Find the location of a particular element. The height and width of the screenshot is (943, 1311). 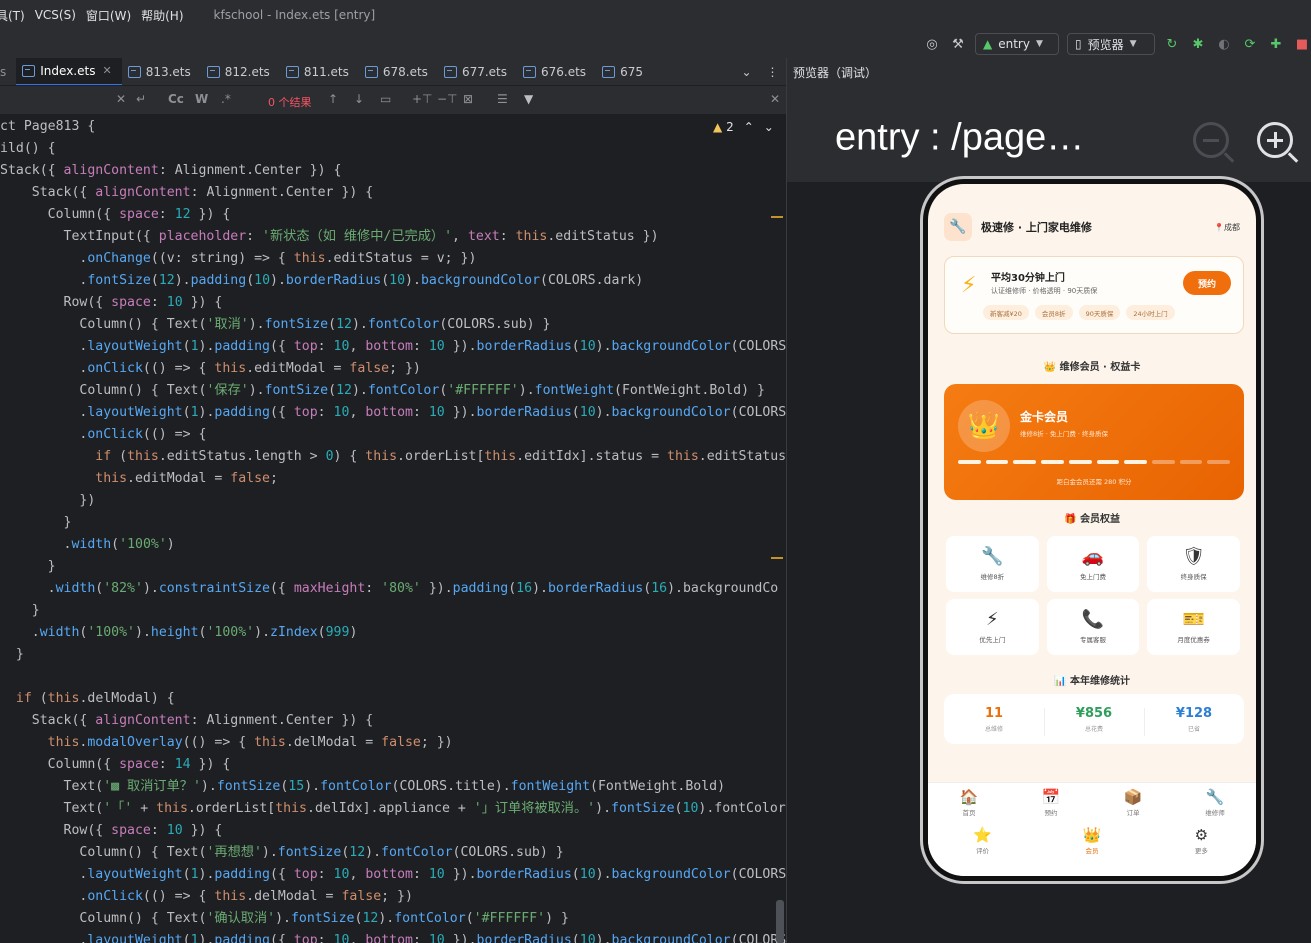

nav-booking: 📅 预约 is located at coordinates (1051, 803).